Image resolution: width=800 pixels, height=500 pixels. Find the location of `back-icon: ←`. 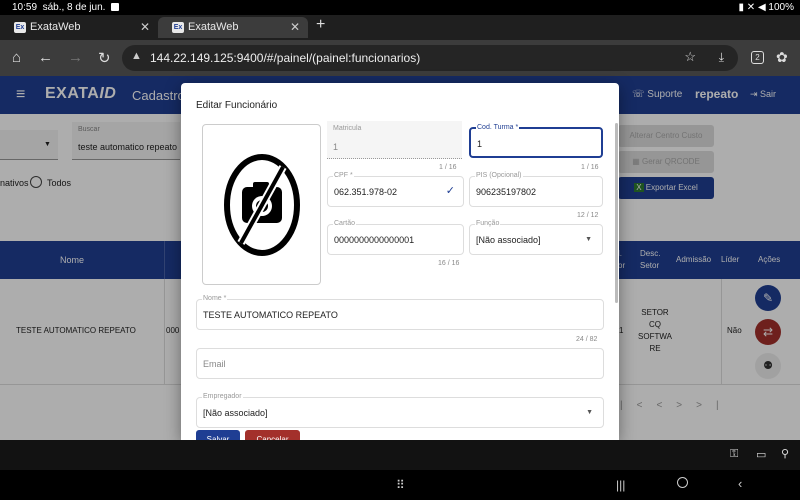

back-icon: ← is located at coordinates (45, 57).